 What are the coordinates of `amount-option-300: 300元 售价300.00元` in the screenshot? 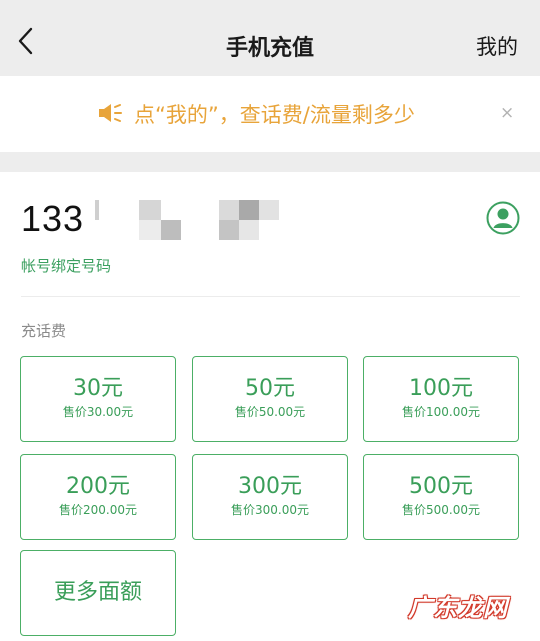 It's located at (270, 497).